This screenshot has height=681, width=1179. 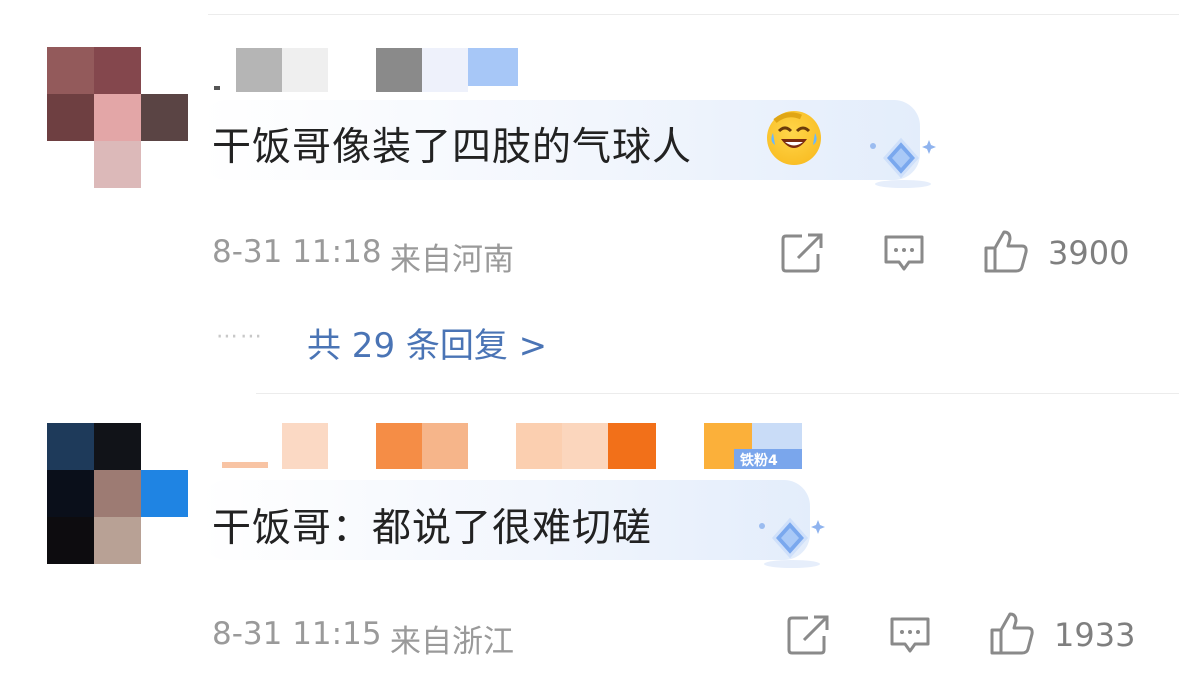 What do you see at coordinates (753, 446) in the screenshot?
I see `fan-badge: 铁粉4` at bounding box center [753, 446].